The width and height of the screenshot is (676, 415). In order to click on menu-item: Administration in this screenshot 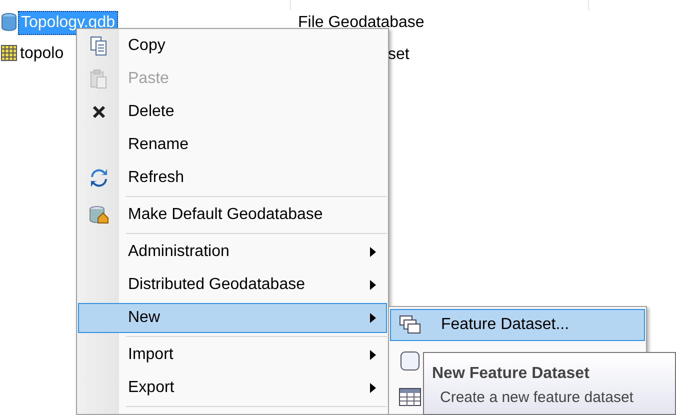, I will do `click(232, 252)`.